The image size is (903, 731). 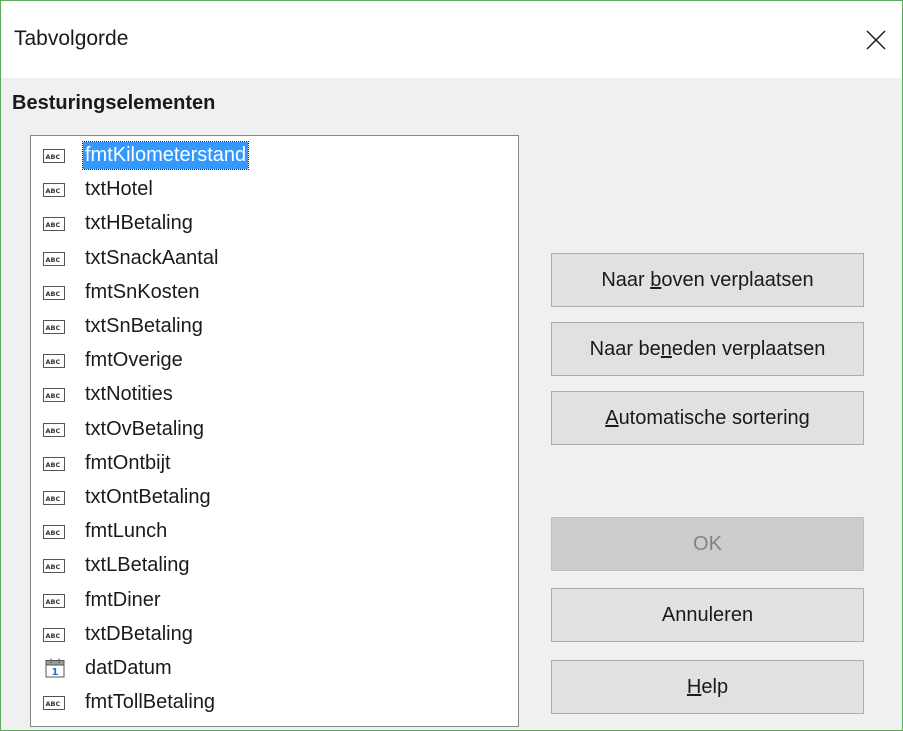 I want to click on list-item-label: datDatum, so click(x=128, y=668).